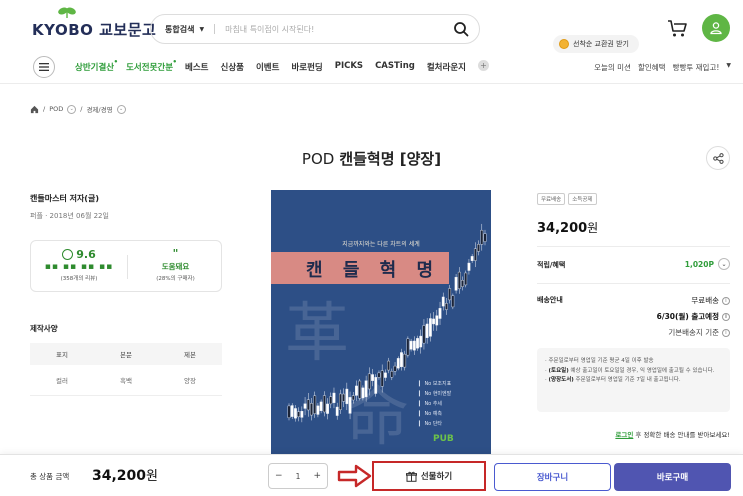  What do you see at coordinates (56, 109) in the screenshot?
I see `breadcrumb-level1: POD` at bounding box center [56, 109].